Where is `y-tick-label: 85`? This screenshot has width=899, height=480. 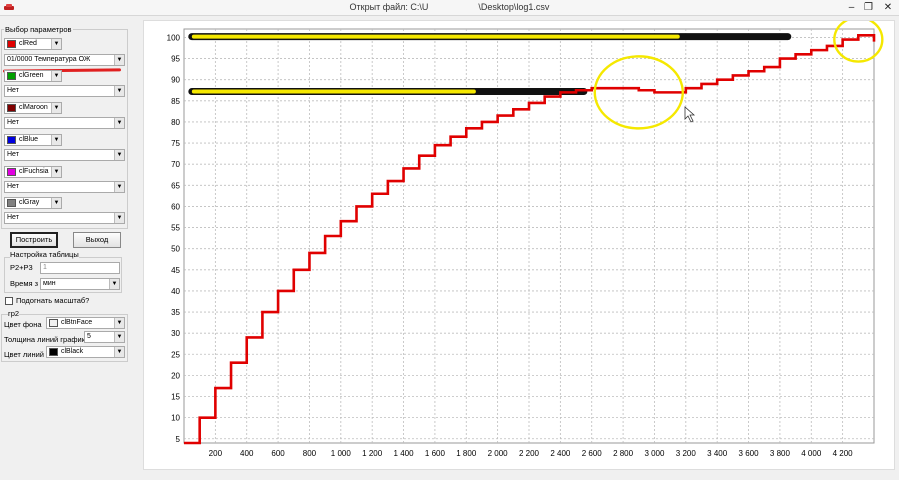
y-tick-label: 85 is located at coordinates (175, 101).